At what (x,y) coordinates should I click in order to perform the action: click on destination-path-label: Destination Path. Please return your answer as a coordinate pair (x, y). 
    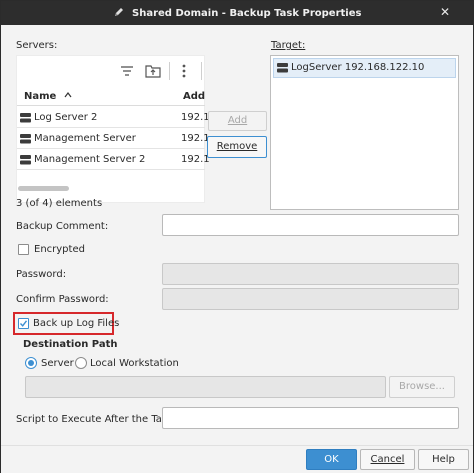
    Looking at the image, I should click on (70, 344).